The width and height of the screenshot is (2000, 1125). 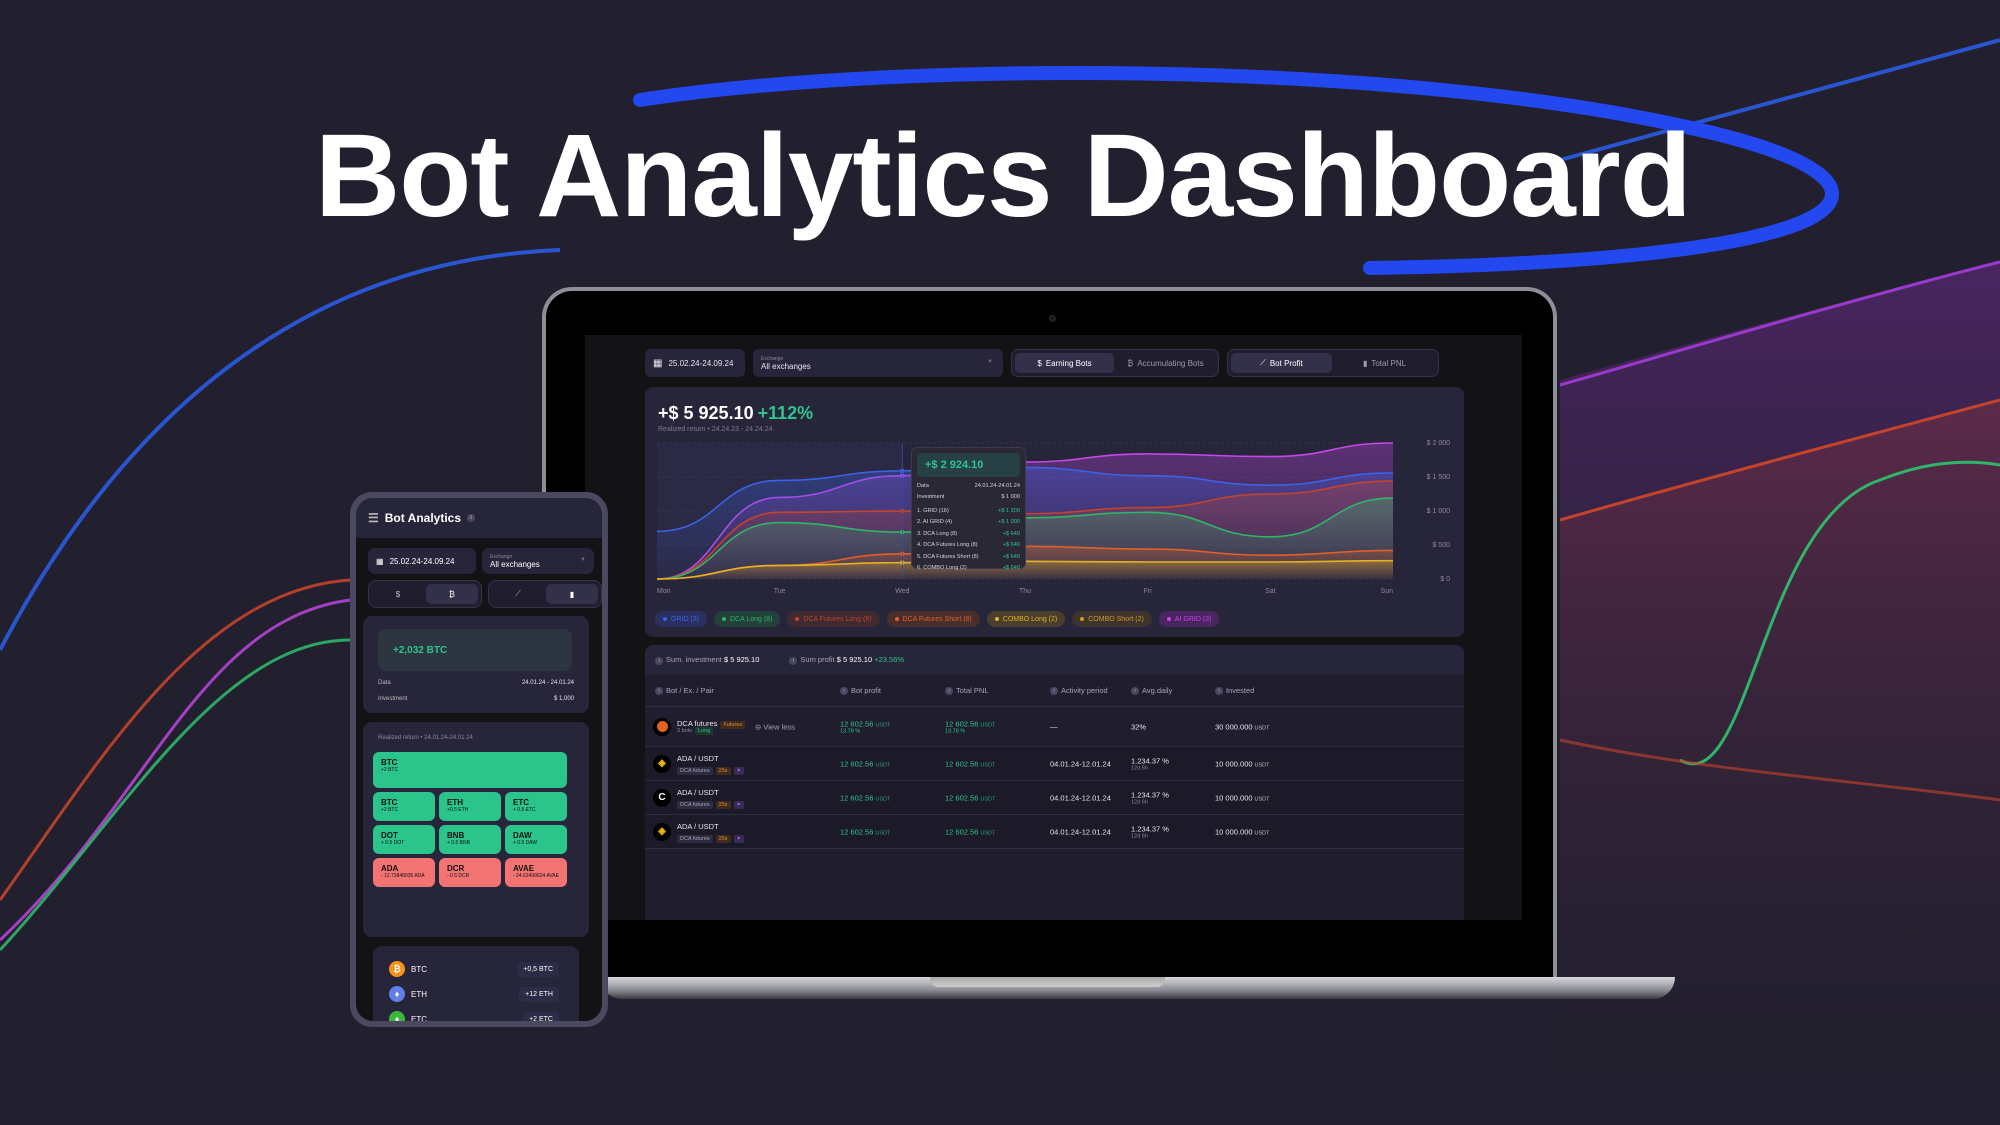 What do you see at coordinates (470, 839) in the screenshot?
I see `heatmap-tile: BNB + 0.5 BNB` at bounding box center [470, 839].